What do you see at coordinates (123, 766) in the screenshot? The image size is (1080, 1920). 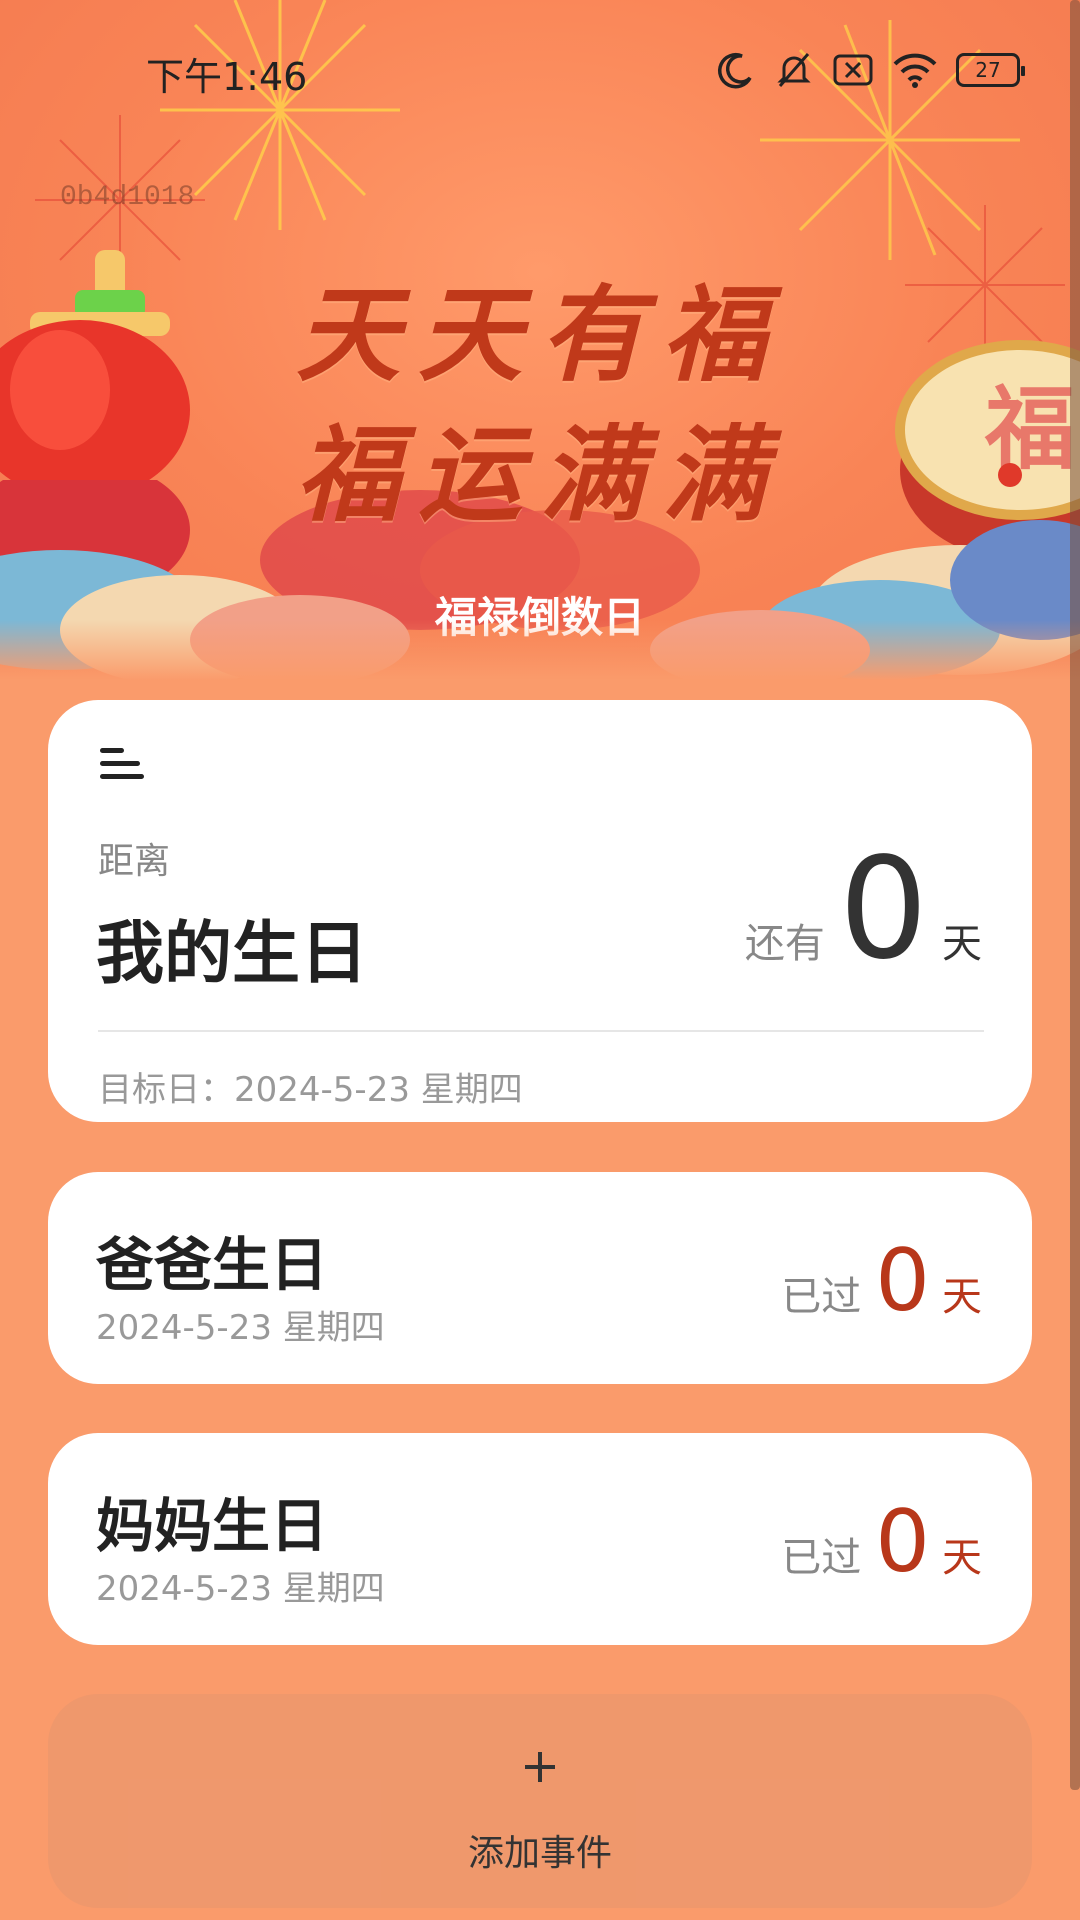 I see `menu-icon` at bounding box center [123, 766].